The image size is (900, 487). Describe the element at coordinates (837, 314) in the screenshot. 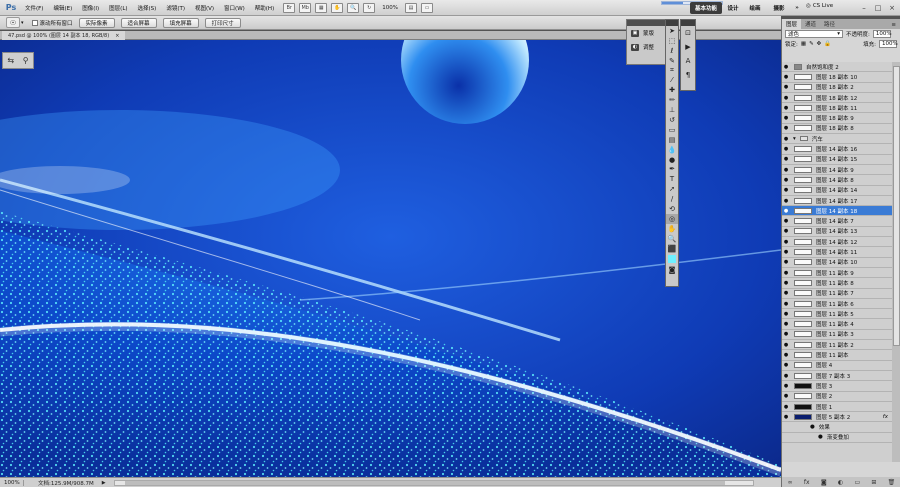

I see `layer-row: ● 图层 11 副本 5` at that location.